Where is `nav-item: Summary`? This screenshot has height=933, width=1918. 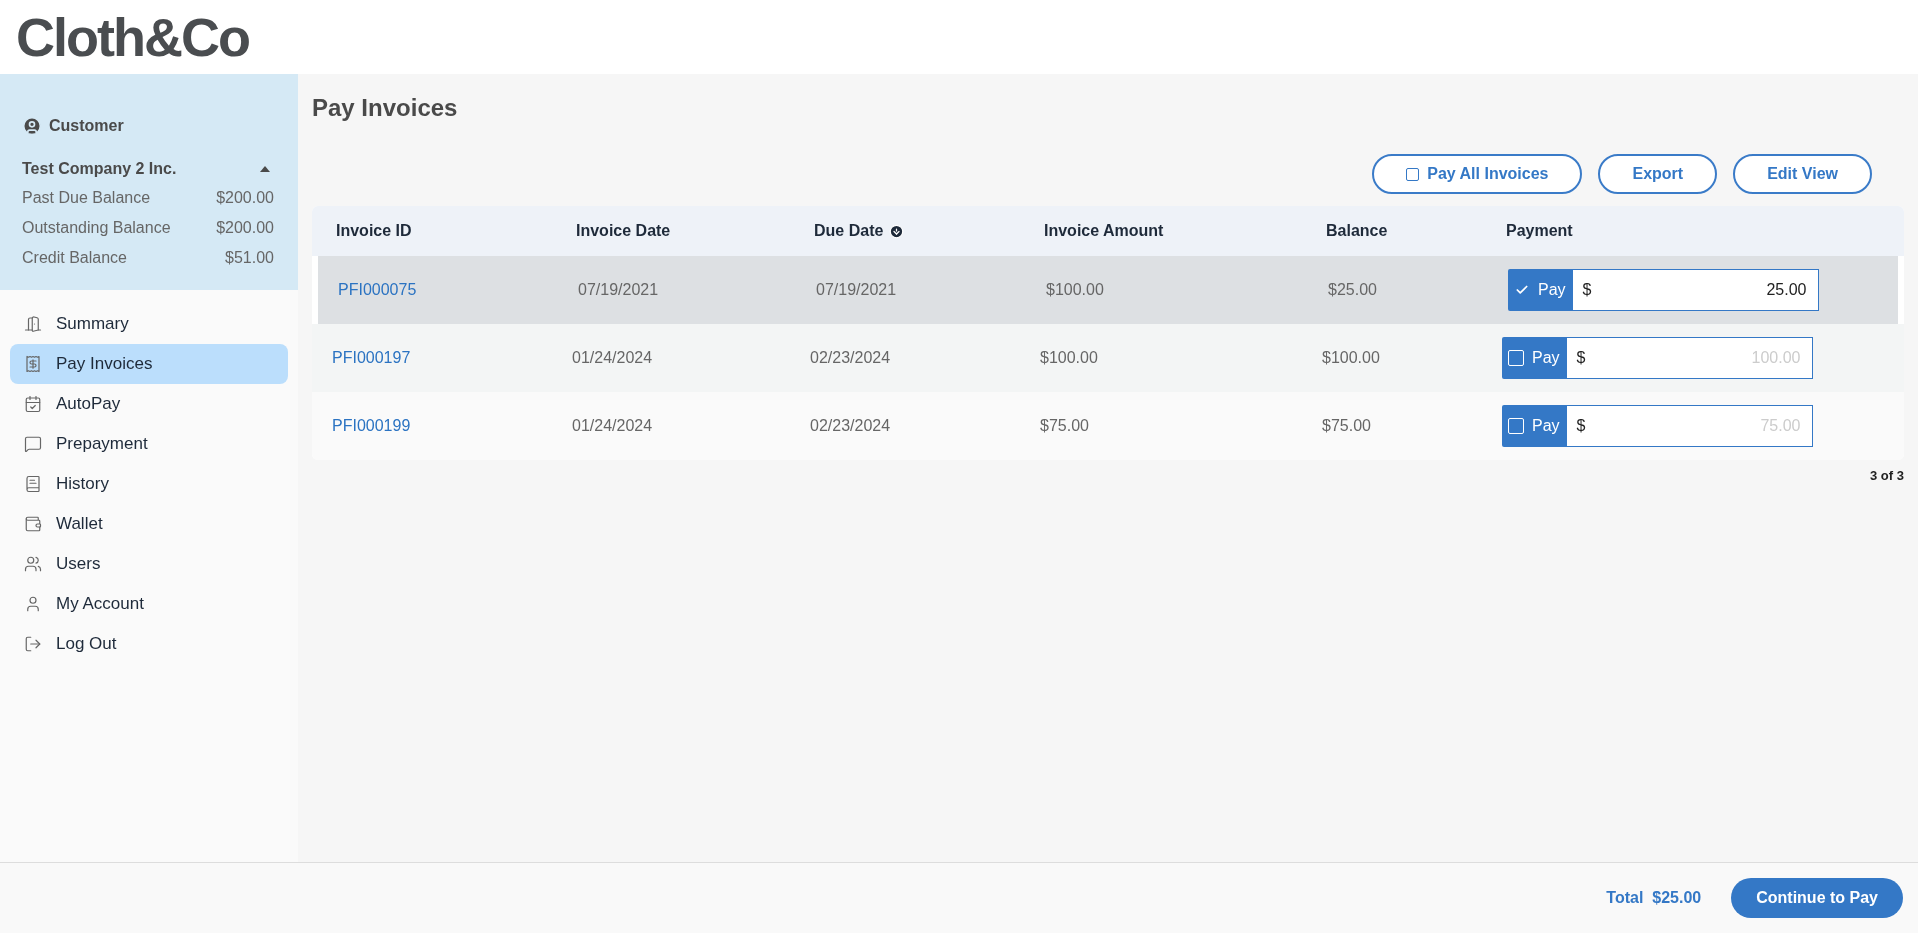
nav-item: Summary is located at coordinates (149, 324).